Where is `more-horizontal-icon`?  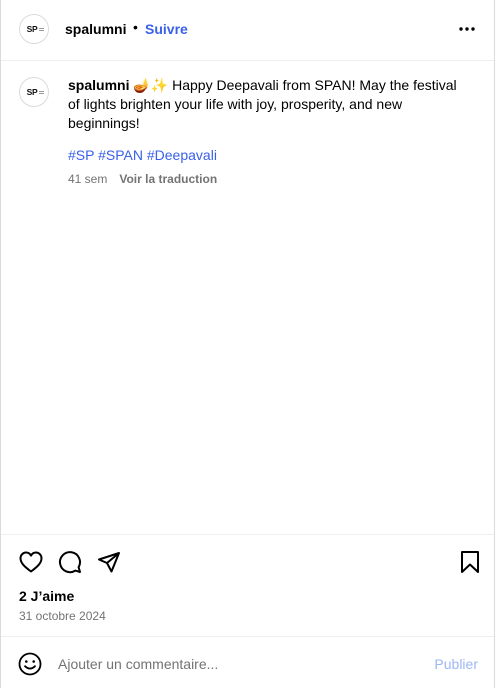 more-horizontal-icon is located at coordinates (467, 29).